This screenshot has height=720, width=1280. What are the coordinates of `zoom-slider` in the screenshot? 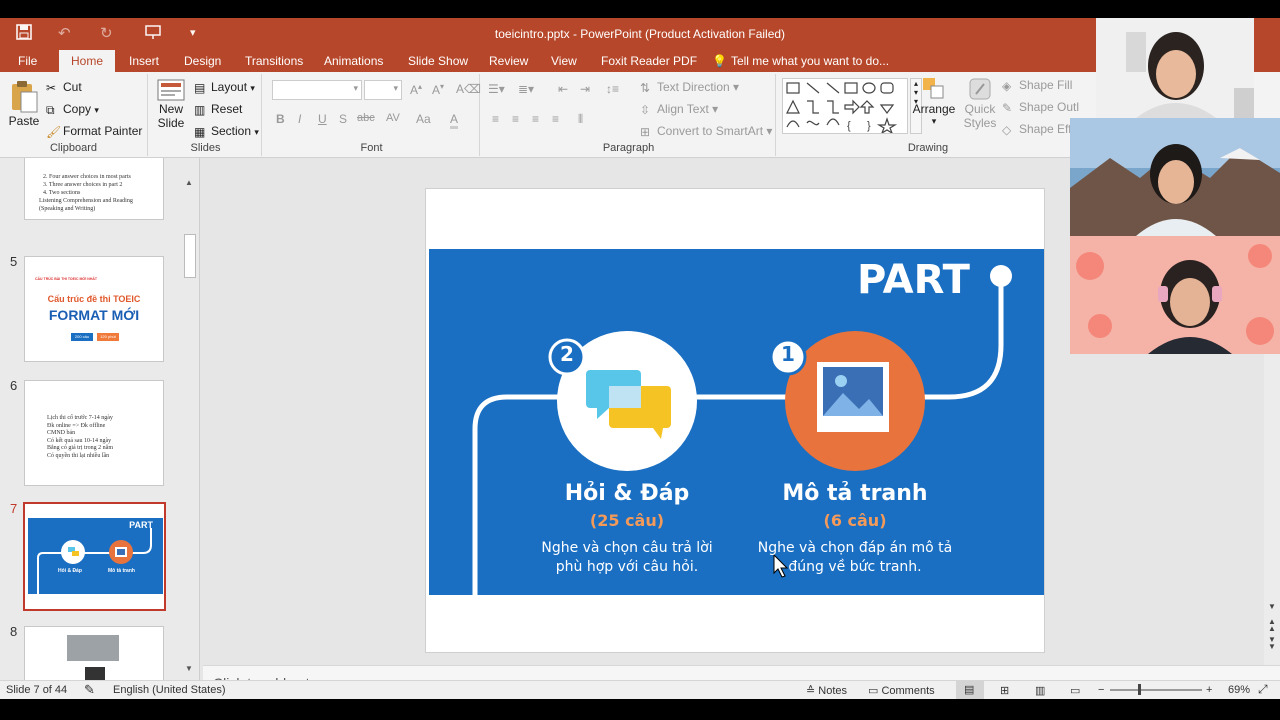 It's located at (1156, 689).